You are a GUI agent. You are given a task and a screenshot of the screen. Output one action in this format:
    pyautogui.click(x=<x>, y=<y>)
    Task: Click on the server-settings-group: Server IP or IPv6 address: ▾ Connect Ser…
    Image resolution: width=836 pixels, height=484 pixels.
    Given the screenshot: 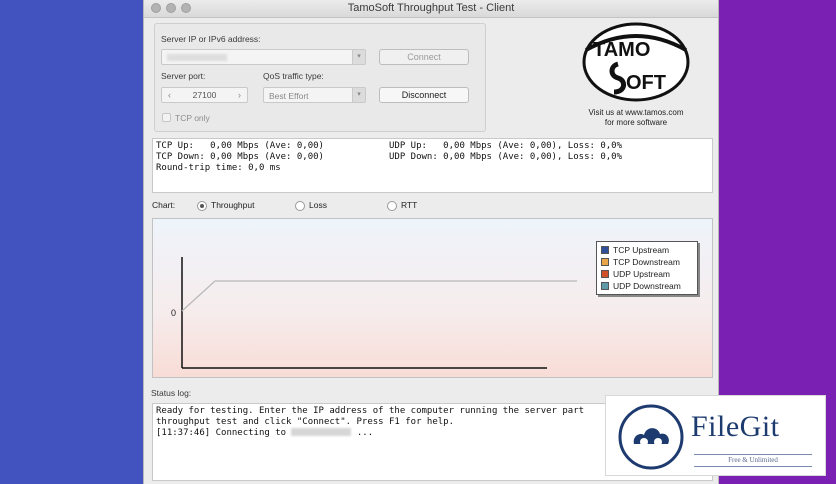 What is the action you would take?
    pyautogui.click(x=320, y=77)
    